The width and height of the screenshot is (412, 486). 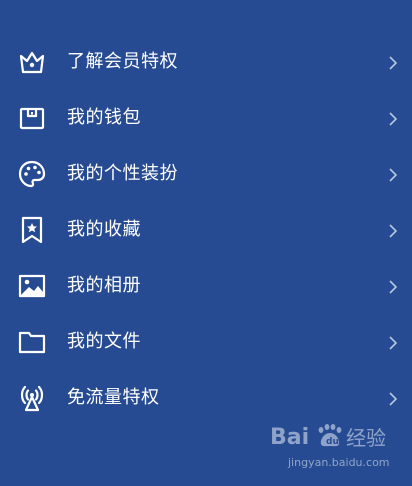 What do you see at coordinates (366, 438) in the screenshot?
I see `svg-text: 经验` at bounding box center [366, 438].